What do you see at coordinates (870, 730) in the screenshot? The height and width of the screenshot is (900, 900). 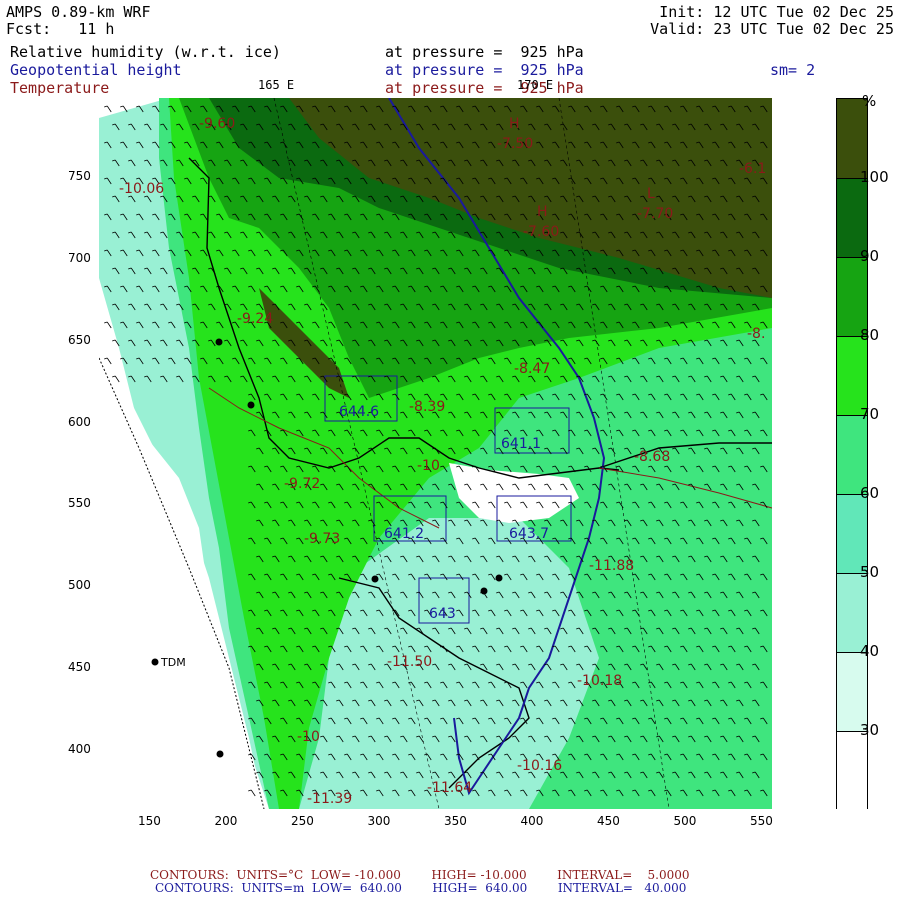 I see `colorbar-label: 30` at bounding box center [870, 730].